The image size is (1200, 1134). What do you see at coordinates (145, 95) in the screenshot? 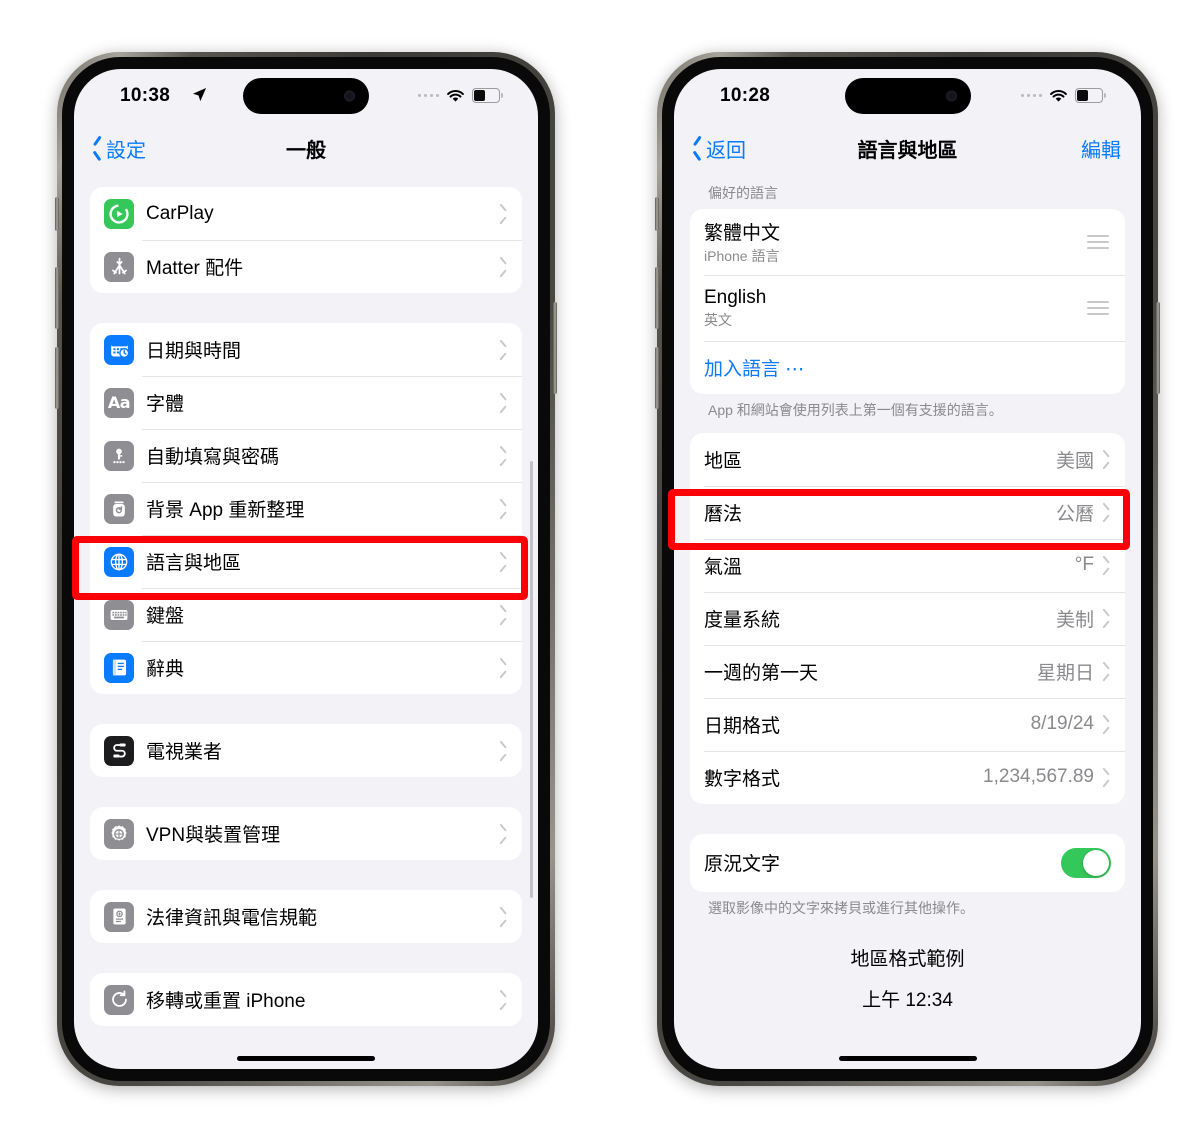
I see `status-time: 10:38` at bounding box center [145, 95].